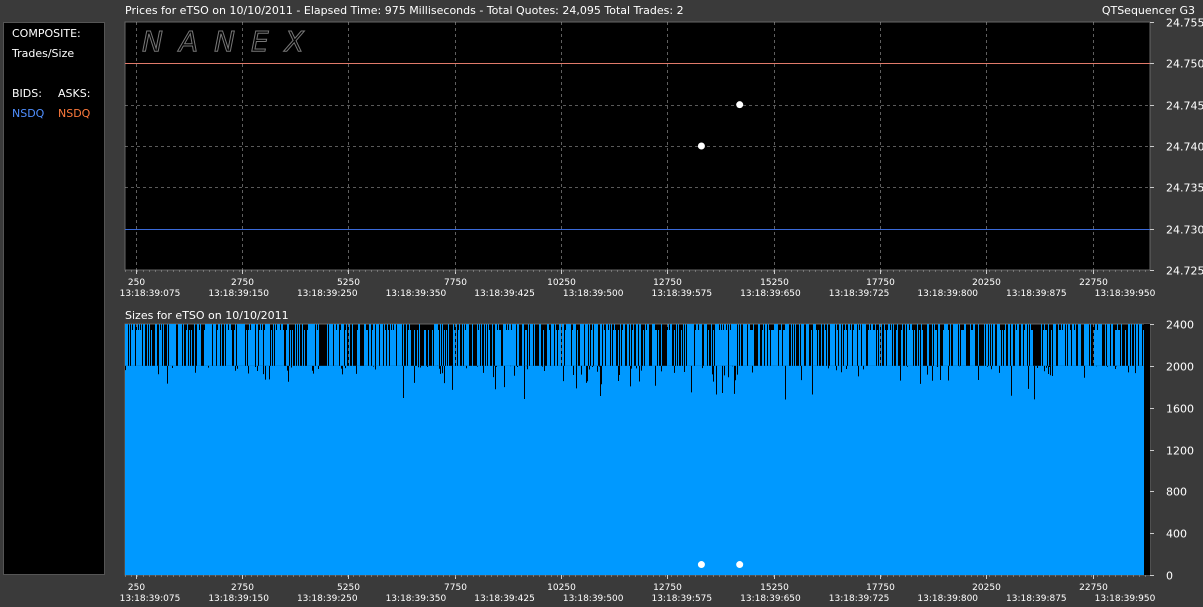 The height and width of the screenshot is (607, 1203). I want to click on size-x-seq-tick: 2750, so click(242, 588).